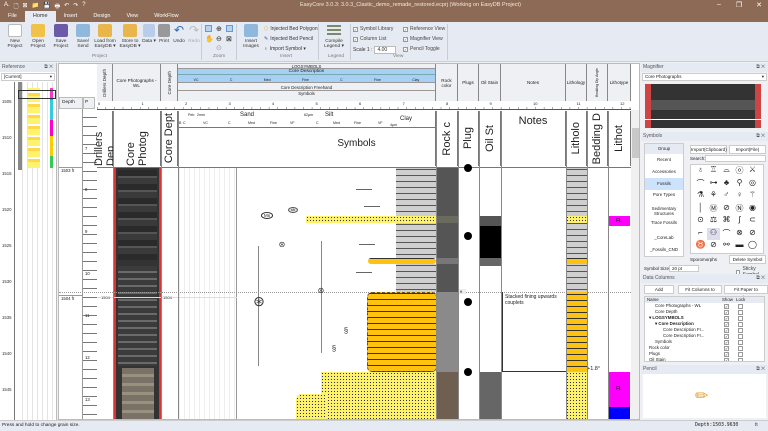 The width and height of the screenshot is (768, 431). What do you see at coordinates (635, 143) in the screenshot?
I see `scrollbar-thumb` at bounding box center [635, 143].